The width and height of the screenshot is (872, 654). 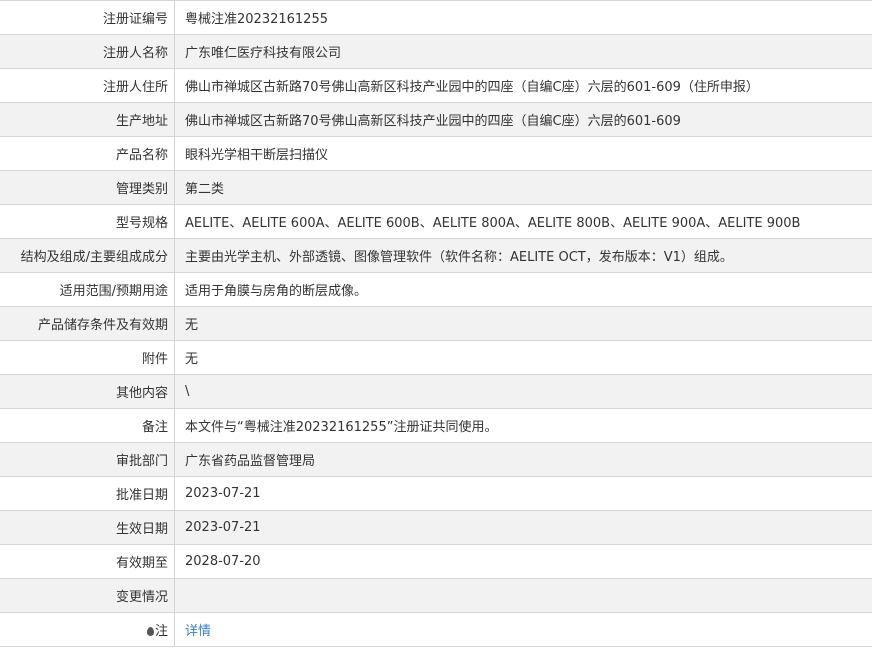 I want to click on row-value: \, so click(x=523, y=391).